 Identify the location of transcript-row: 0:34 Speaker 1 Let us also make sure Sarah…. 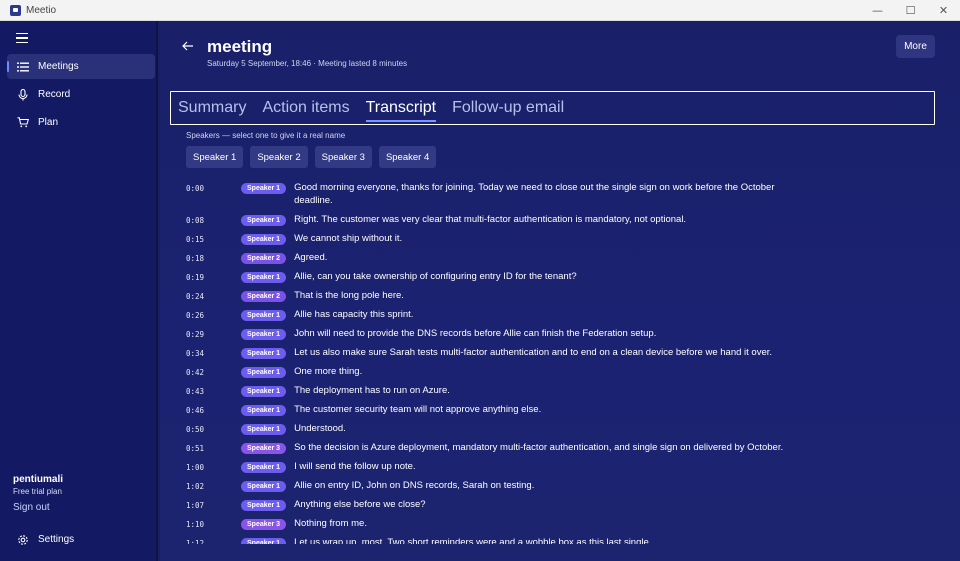
(506, 352).